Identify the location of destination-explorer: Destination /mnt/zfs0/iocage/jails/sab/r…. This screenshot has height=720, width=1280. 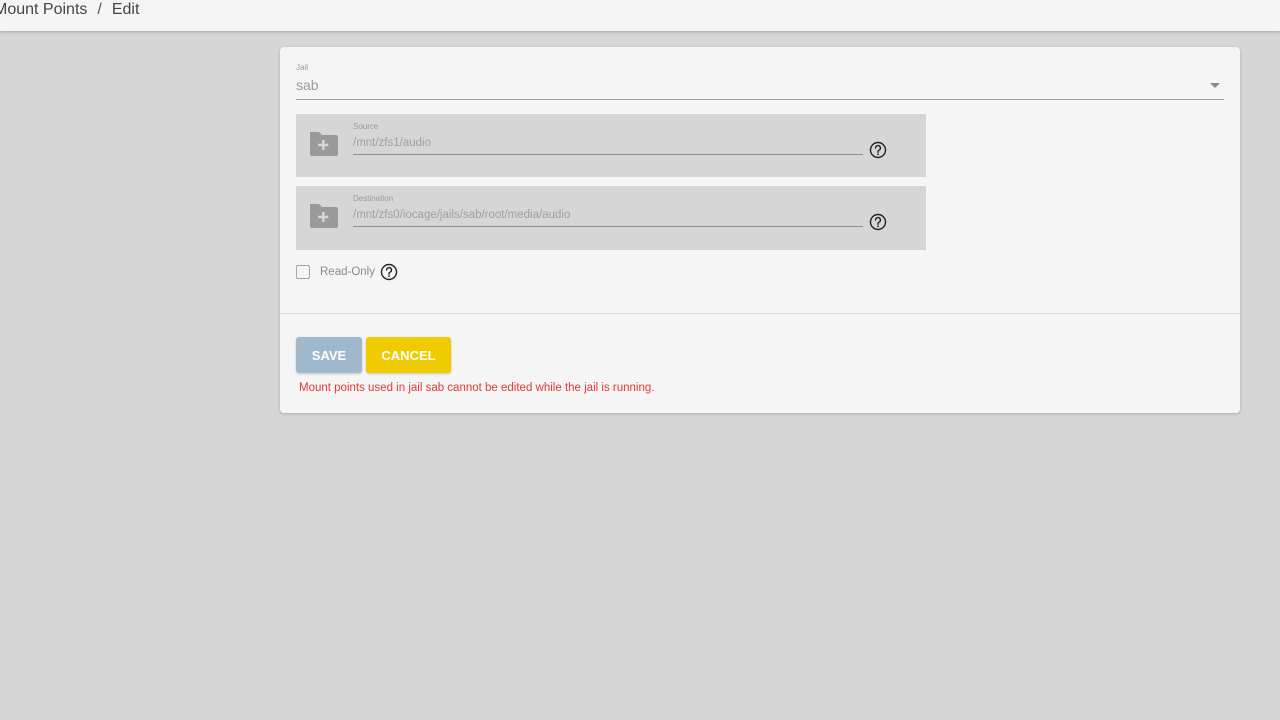
(611, 218).